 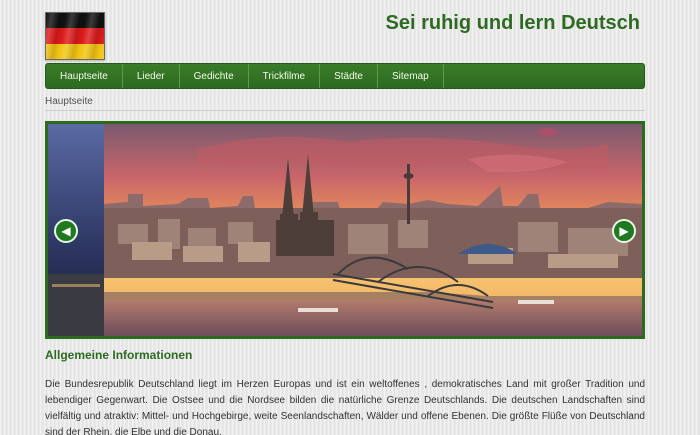 What do you see at coordinates (512, 23) in the screenshot?
I see `site-title: Sei ruhig und lern Deutsch` at bounding box center [512, 23].